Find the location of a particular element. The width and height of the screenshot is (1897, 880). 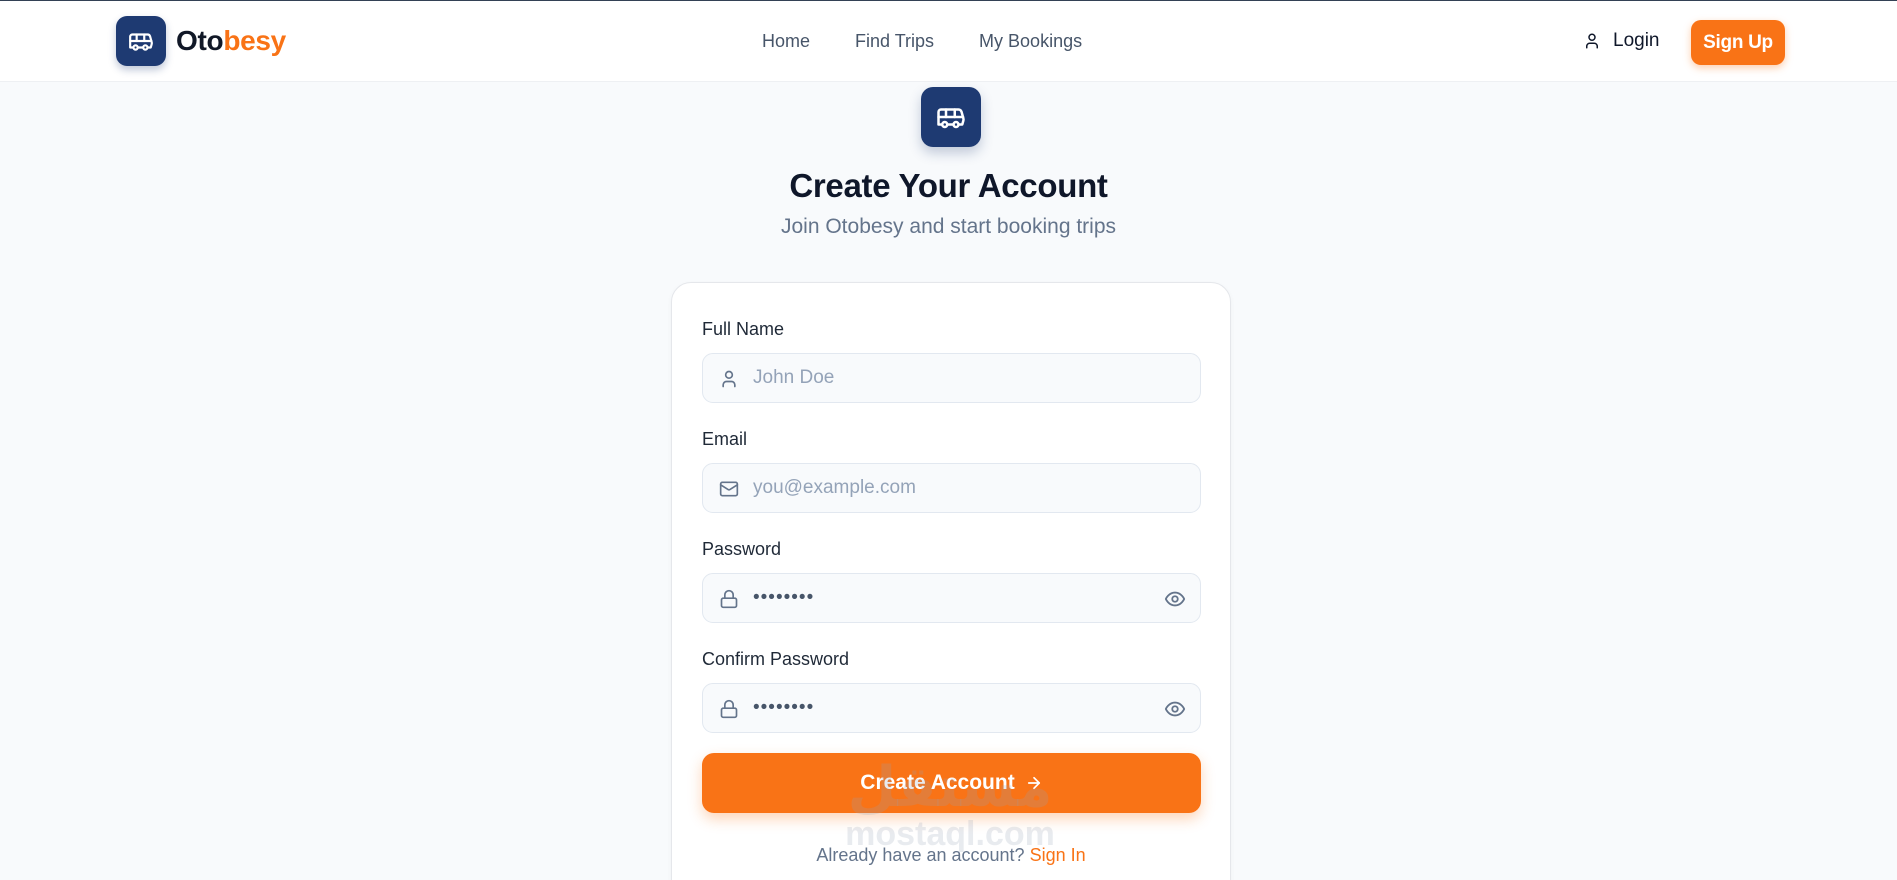

confirm-password-input is located at coordinates (948, 708).